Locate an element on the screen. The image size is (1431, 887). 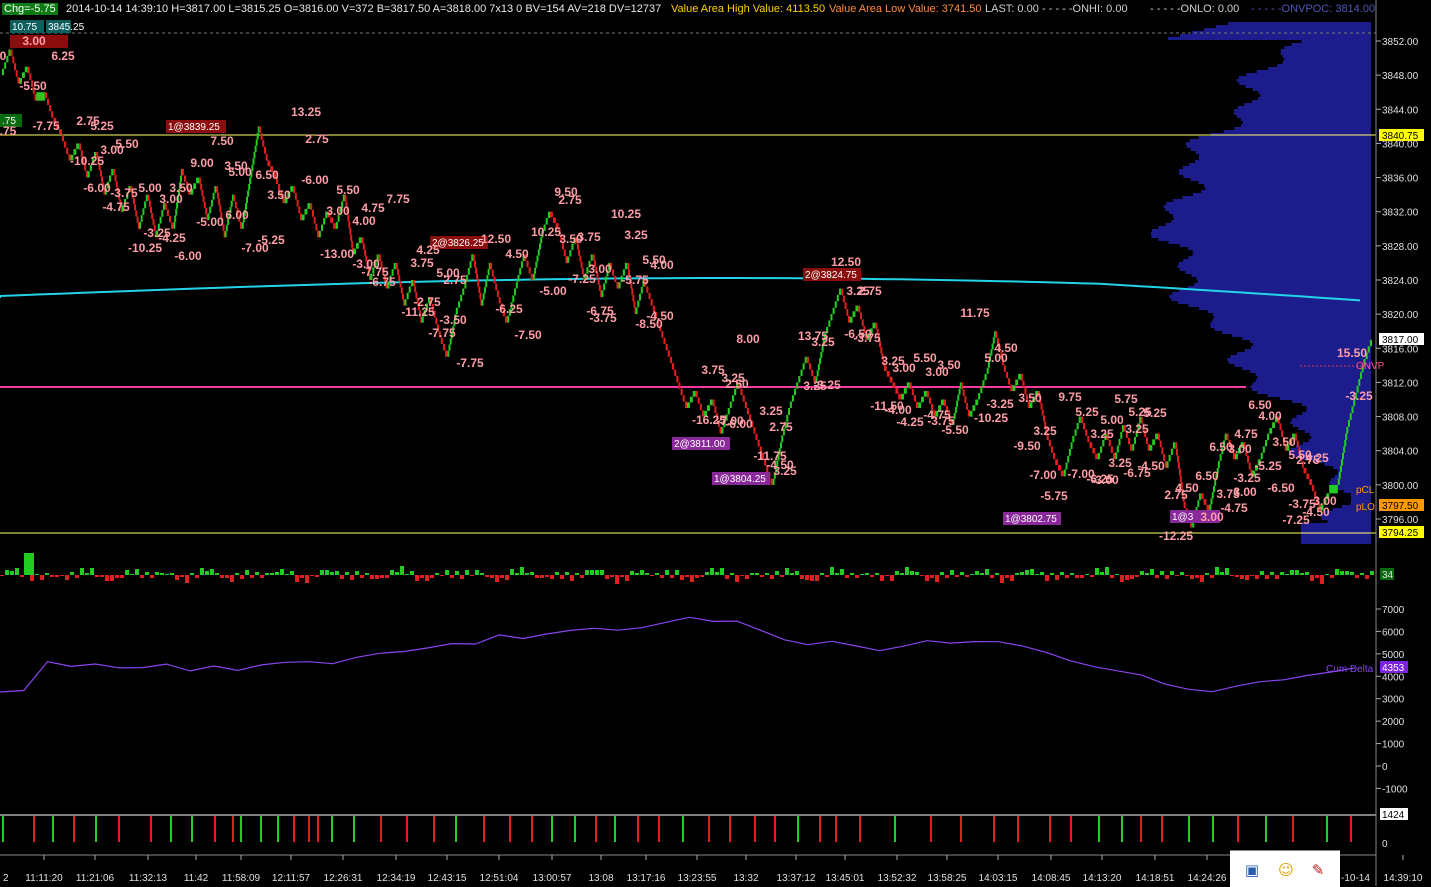
swing-label: -7.25 is located at coordinates (582, 279).